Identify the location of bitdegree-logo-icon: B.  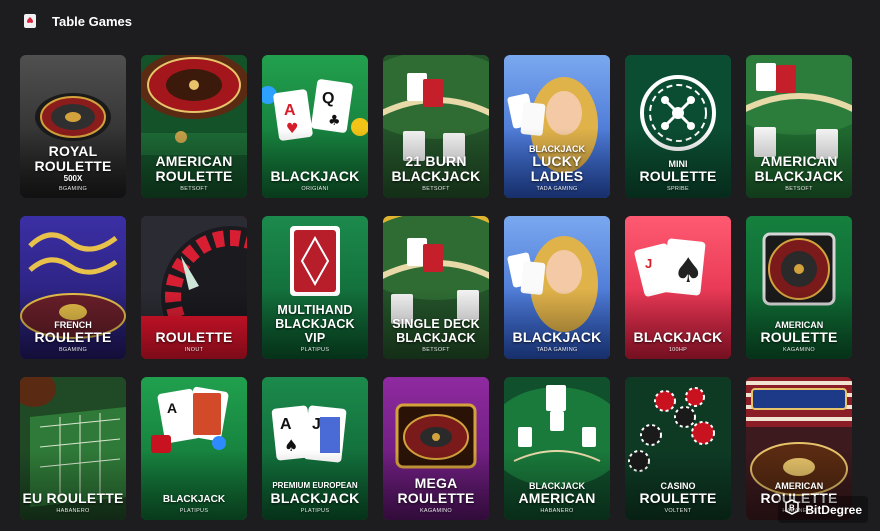
(792, 509).